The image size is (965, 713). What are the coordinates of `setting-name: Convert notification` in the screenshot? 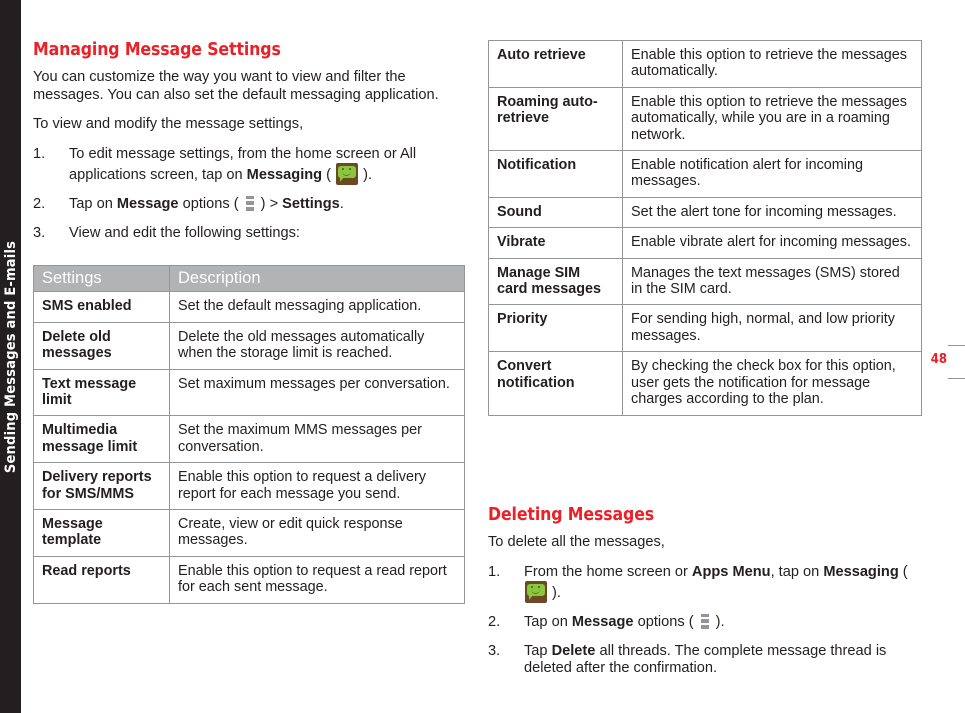 It's located at (555, 383).